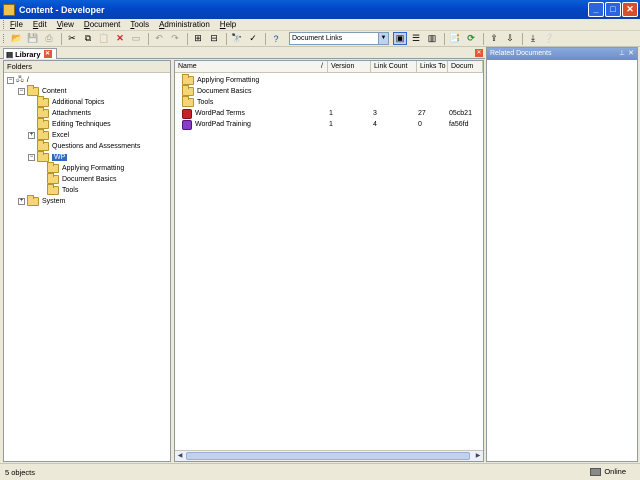  What do you see at coordinates (455, 38) in the screenshot?
I see `properties-icon: 📑` at bounding box center [455, 38].